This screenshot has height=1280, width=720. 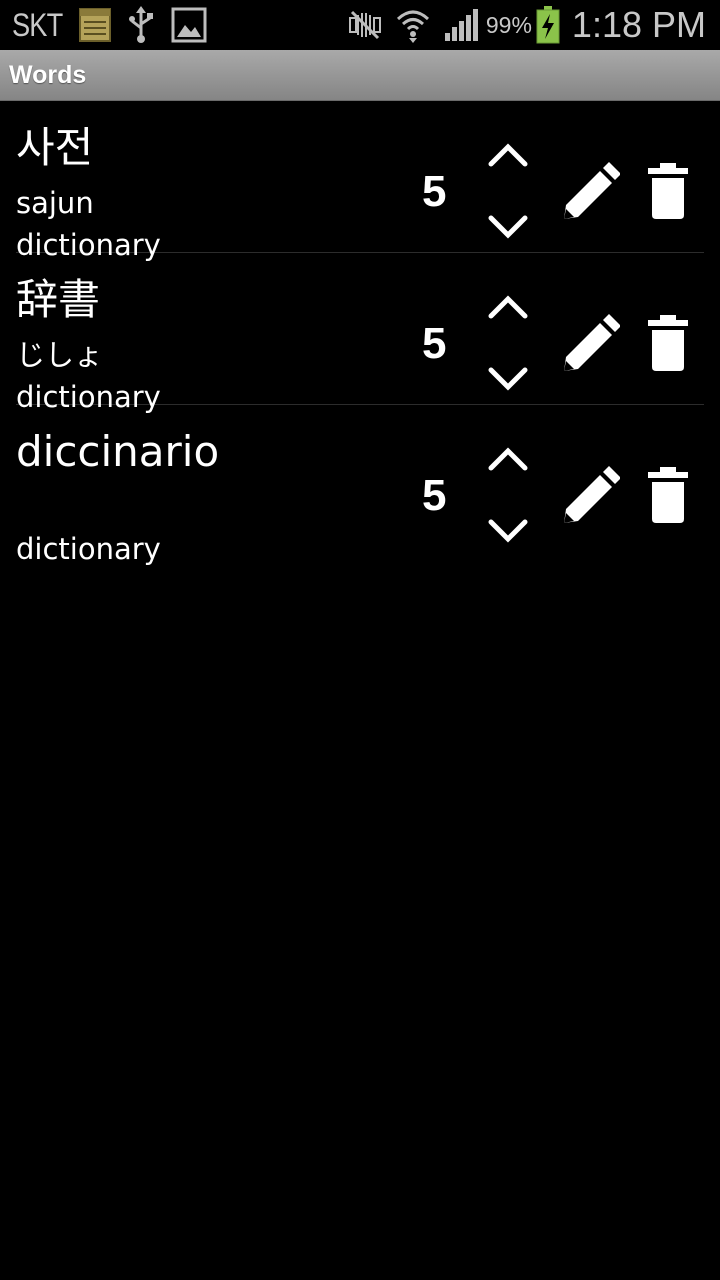 What do you see at coordinates (141, 25) in the screenshot?
I see `usb-icon` at bounding box center [141, 25].